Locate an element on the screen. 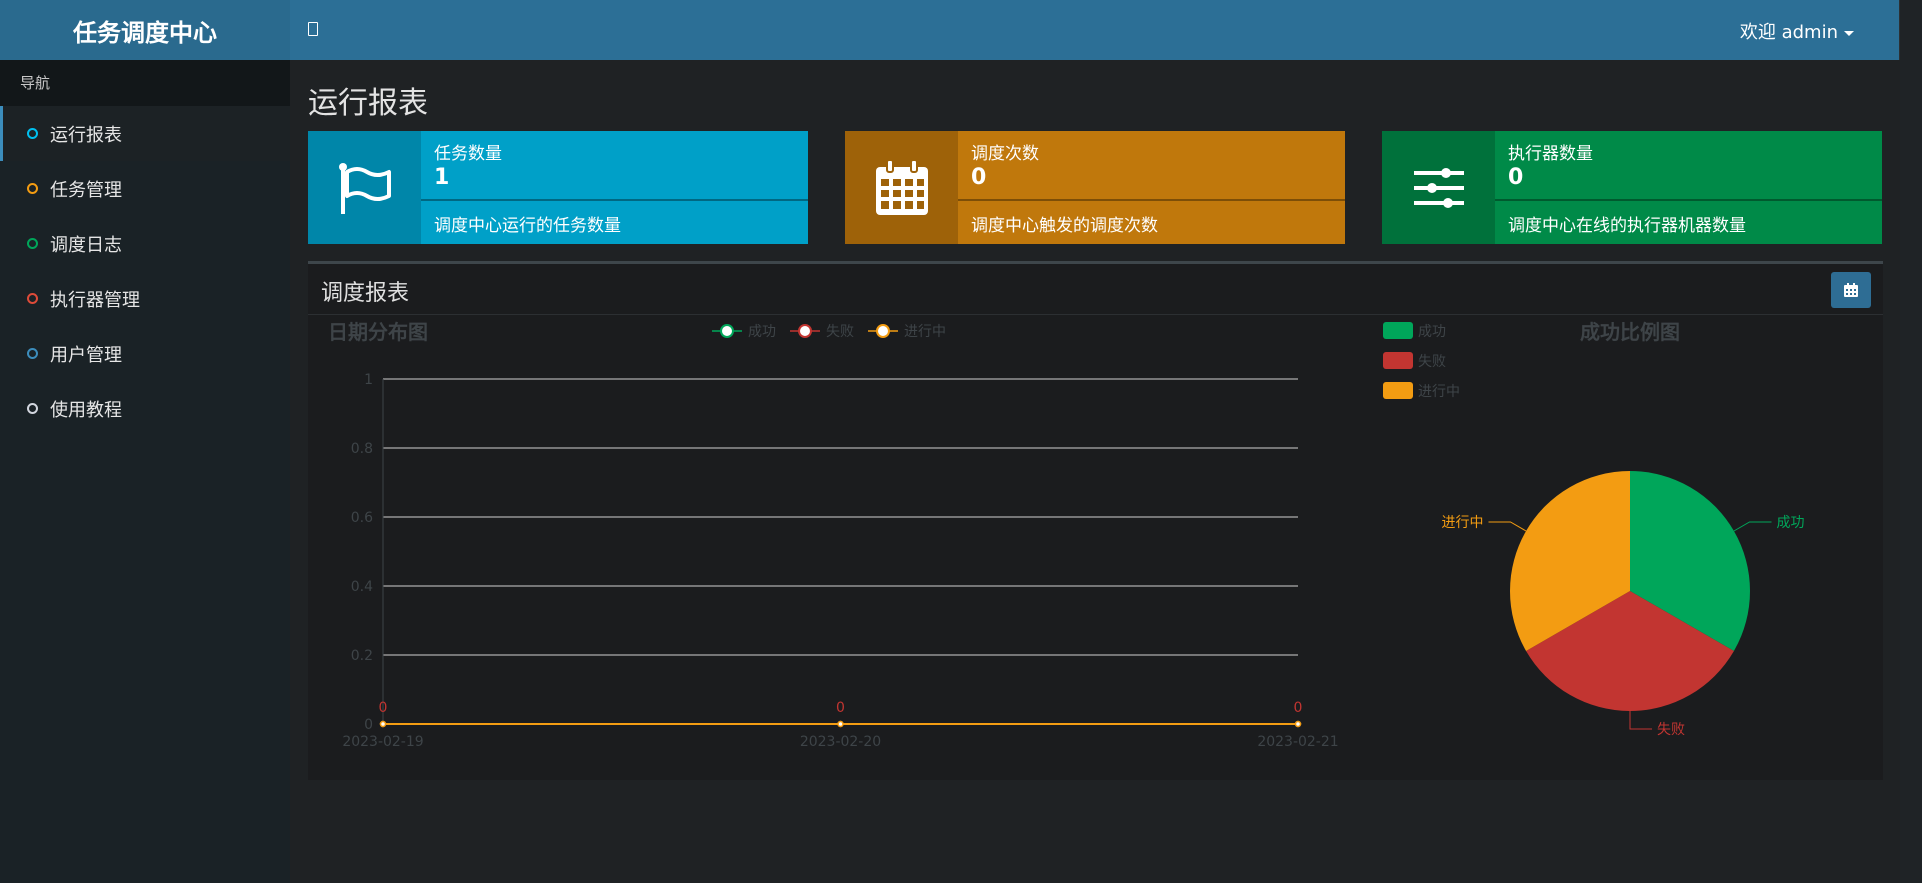 This screenshot has height=883, width=1922. sidebar-item-label: 使用教程 is located at coordinates (86, 410).